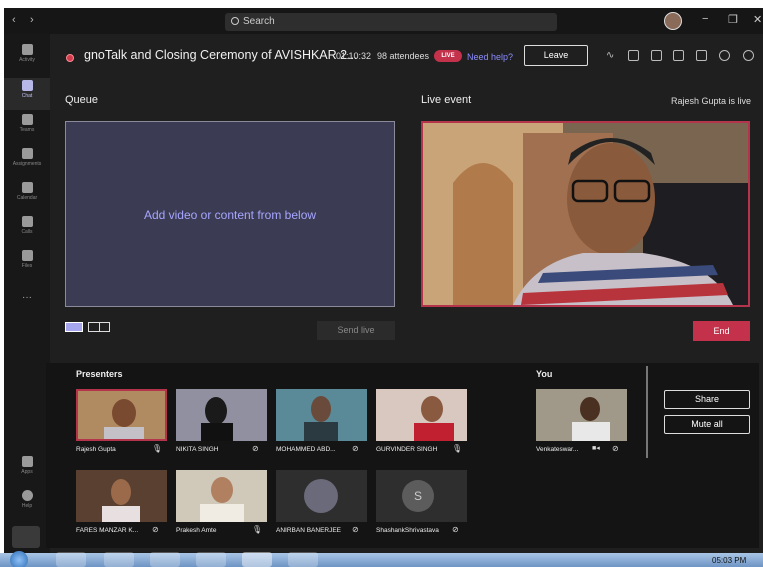 The height and width of the screenshot is (567, 763). I want to click on qa-icon, so click(633, 55).